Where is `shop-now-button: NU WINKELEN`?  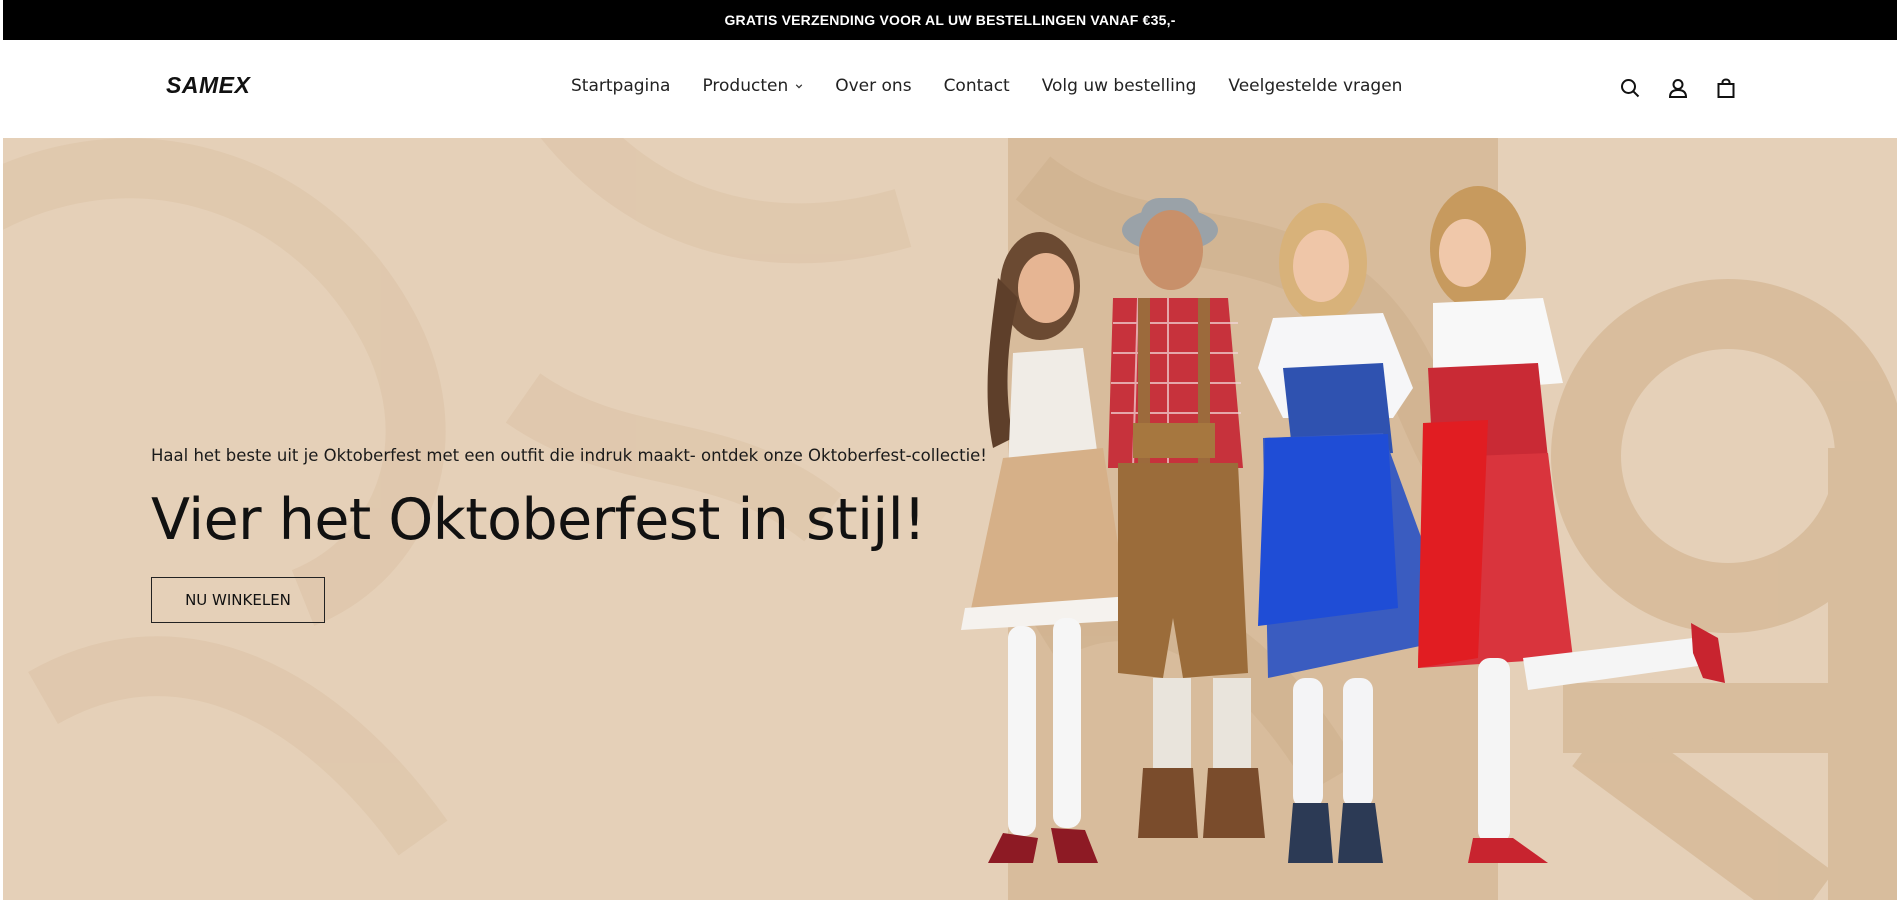
shop-now-button: NU WINKELEN is located at coordinates (238, 600).